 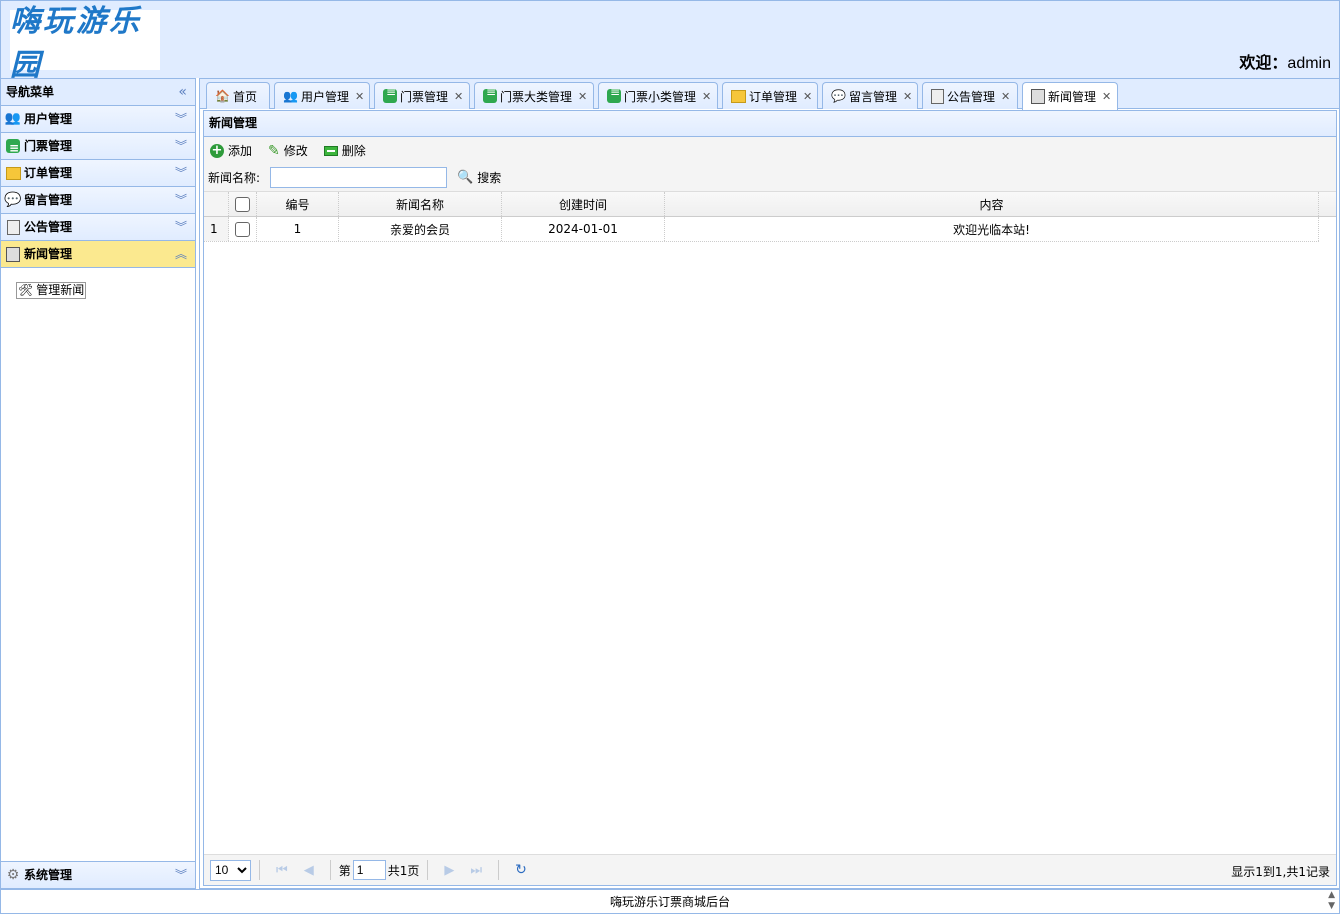 I want to click on page-prefix: 第, so click(x=344, y=870).